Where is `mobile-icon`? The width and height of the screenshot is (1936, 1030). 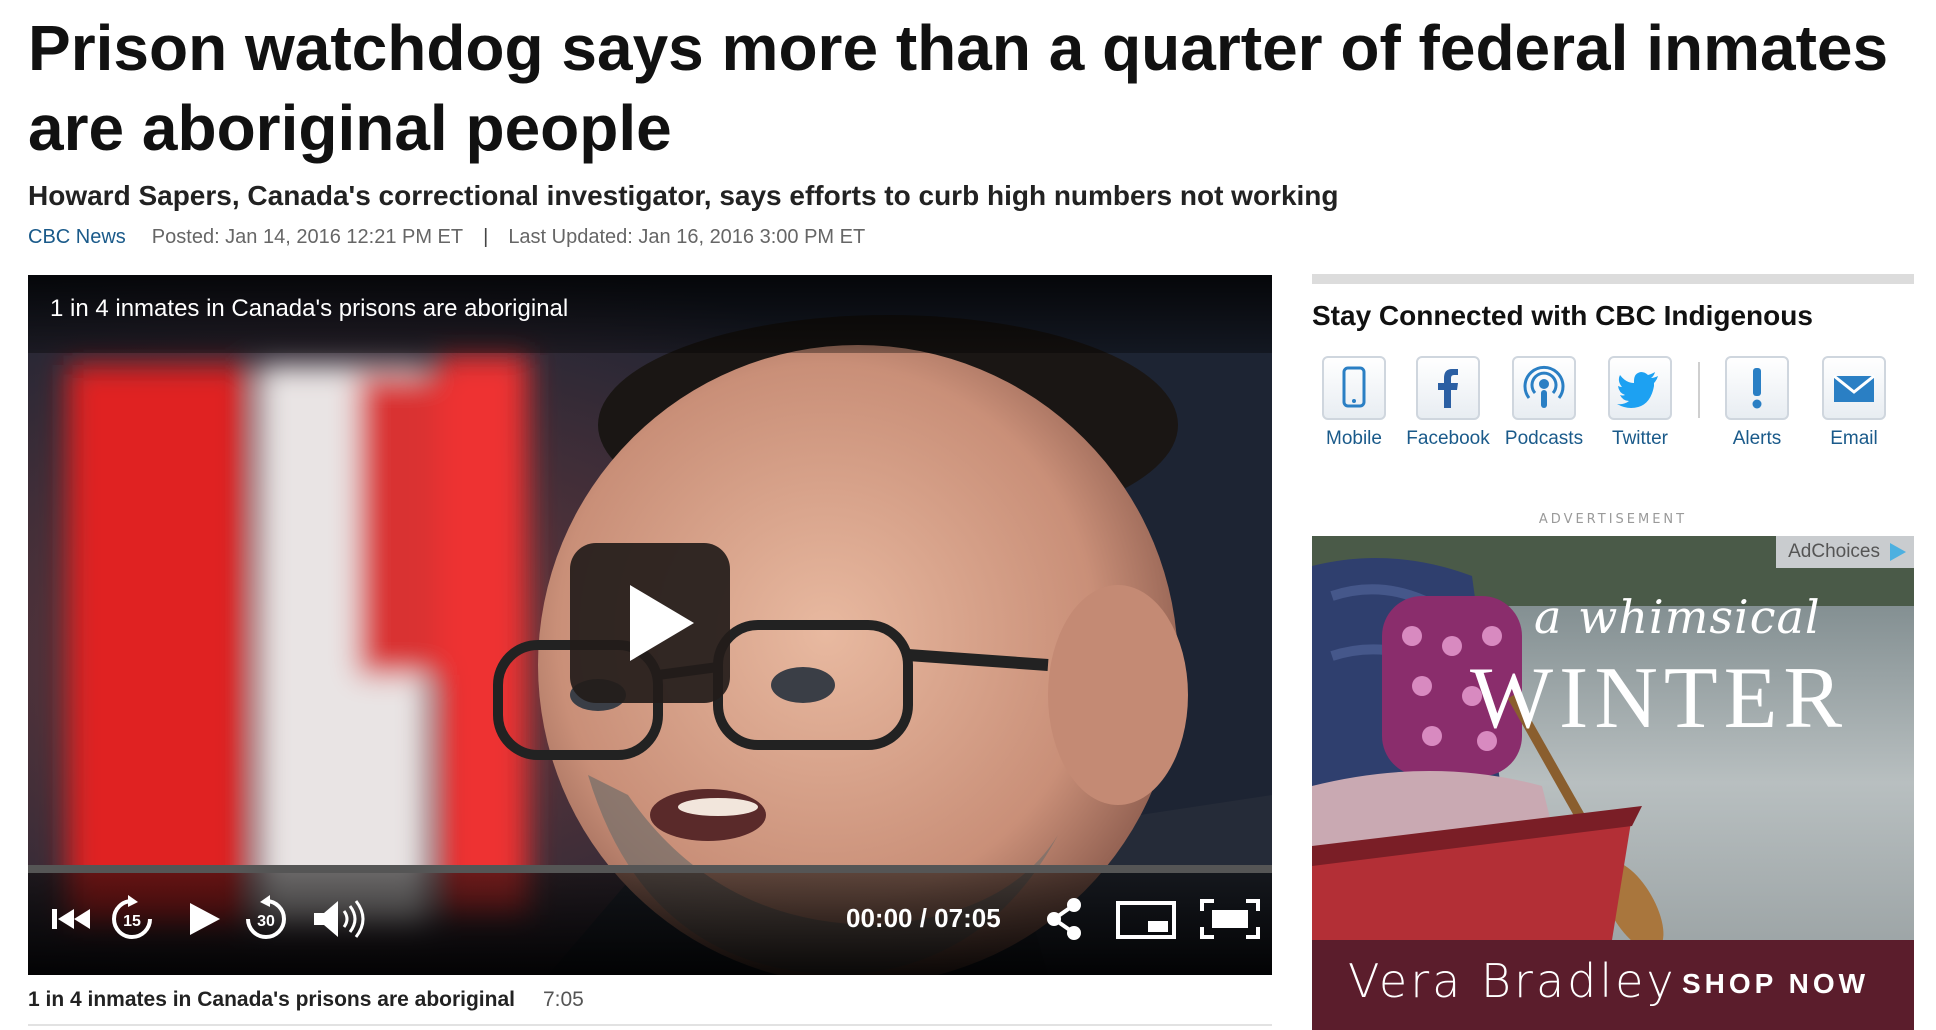
mobile-icon is located at coordinates (1354, 387).